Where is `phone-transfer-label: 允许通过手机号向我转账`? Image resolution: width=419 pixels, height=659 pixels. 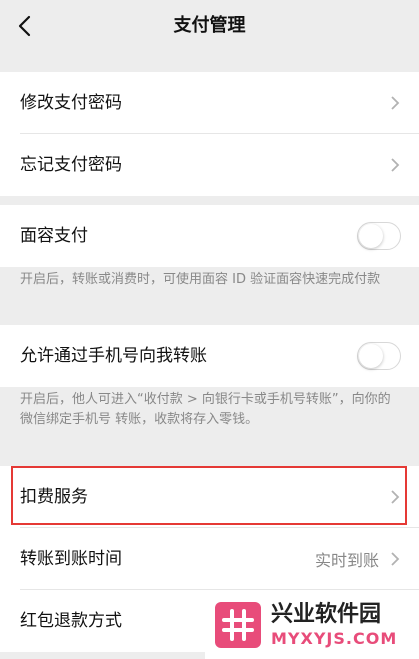 phone-transfer-label: 允许通过手机号向我转账 is located at coordinates (113, 356).